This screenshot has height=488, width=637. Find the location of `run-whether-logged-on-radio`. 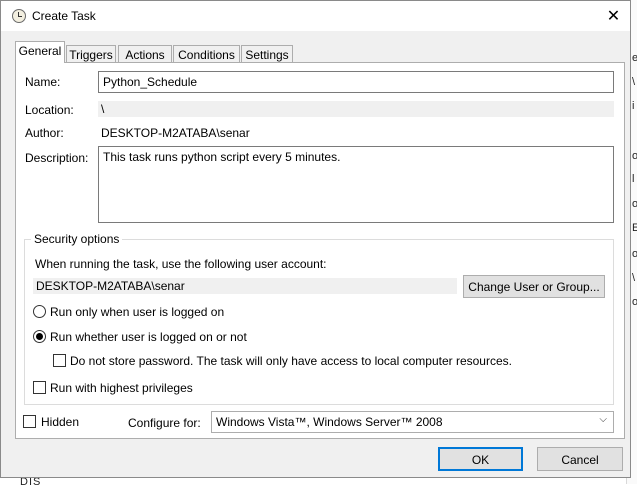

run-whether-logged-on-radio is located at coordinates (39, 336).